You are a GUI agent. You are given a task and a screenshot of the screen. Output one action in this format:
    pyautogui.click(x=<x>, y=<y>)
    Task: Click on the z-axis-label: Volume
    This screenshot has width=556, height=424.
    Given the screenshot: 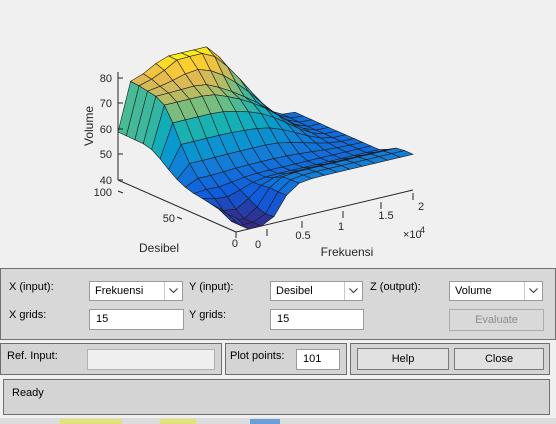 What is the action you would take?
    pyautogui.click(x=89, y=126)
    